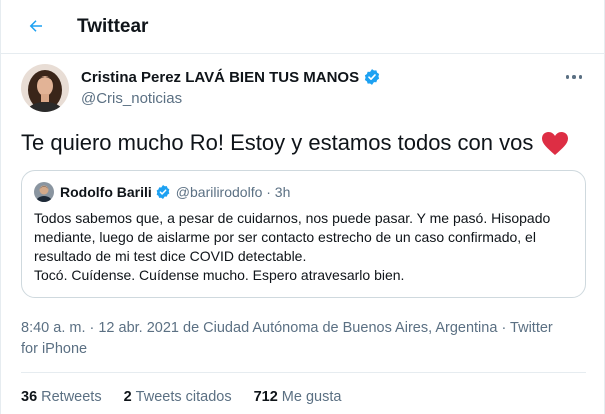  I want to click on quoted-author-name: Rodolfo Barili, so click(106, 192).